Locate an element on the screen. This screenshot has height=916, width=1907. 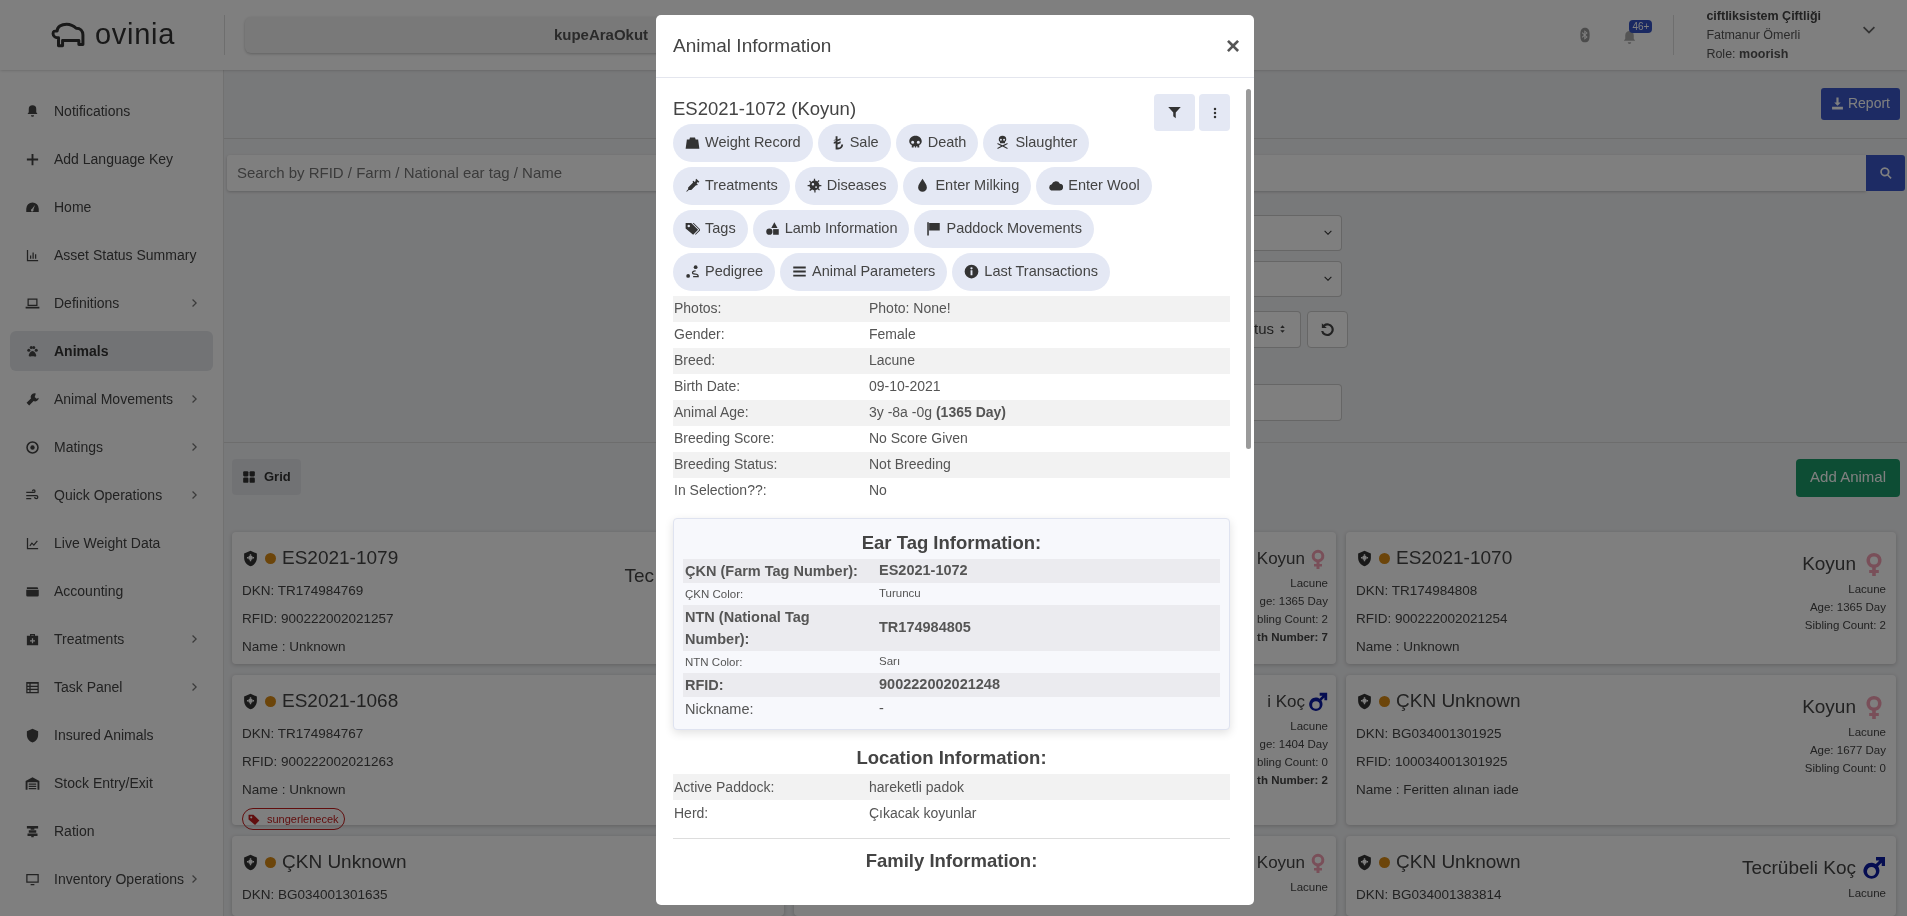
detail-label: Photos: is located at coordinates (698, 309).